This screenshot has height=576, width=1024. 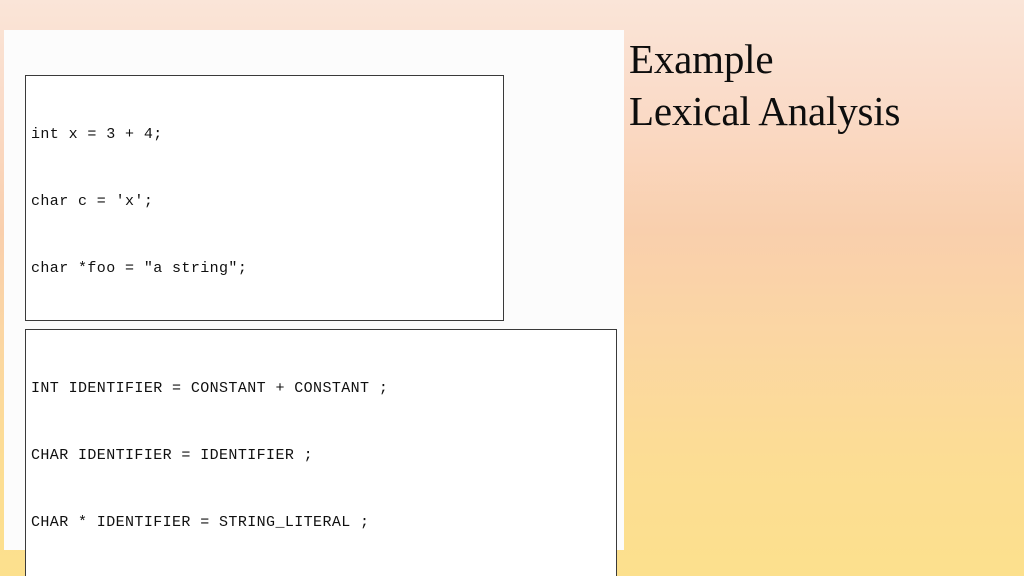 What do you see at coordinates (210, 388) in the screenshot?
I see `token-stream-line: INT IDENTIFIER = CONSTANT + CONSTANT ;` at bounding box center [210, 388].